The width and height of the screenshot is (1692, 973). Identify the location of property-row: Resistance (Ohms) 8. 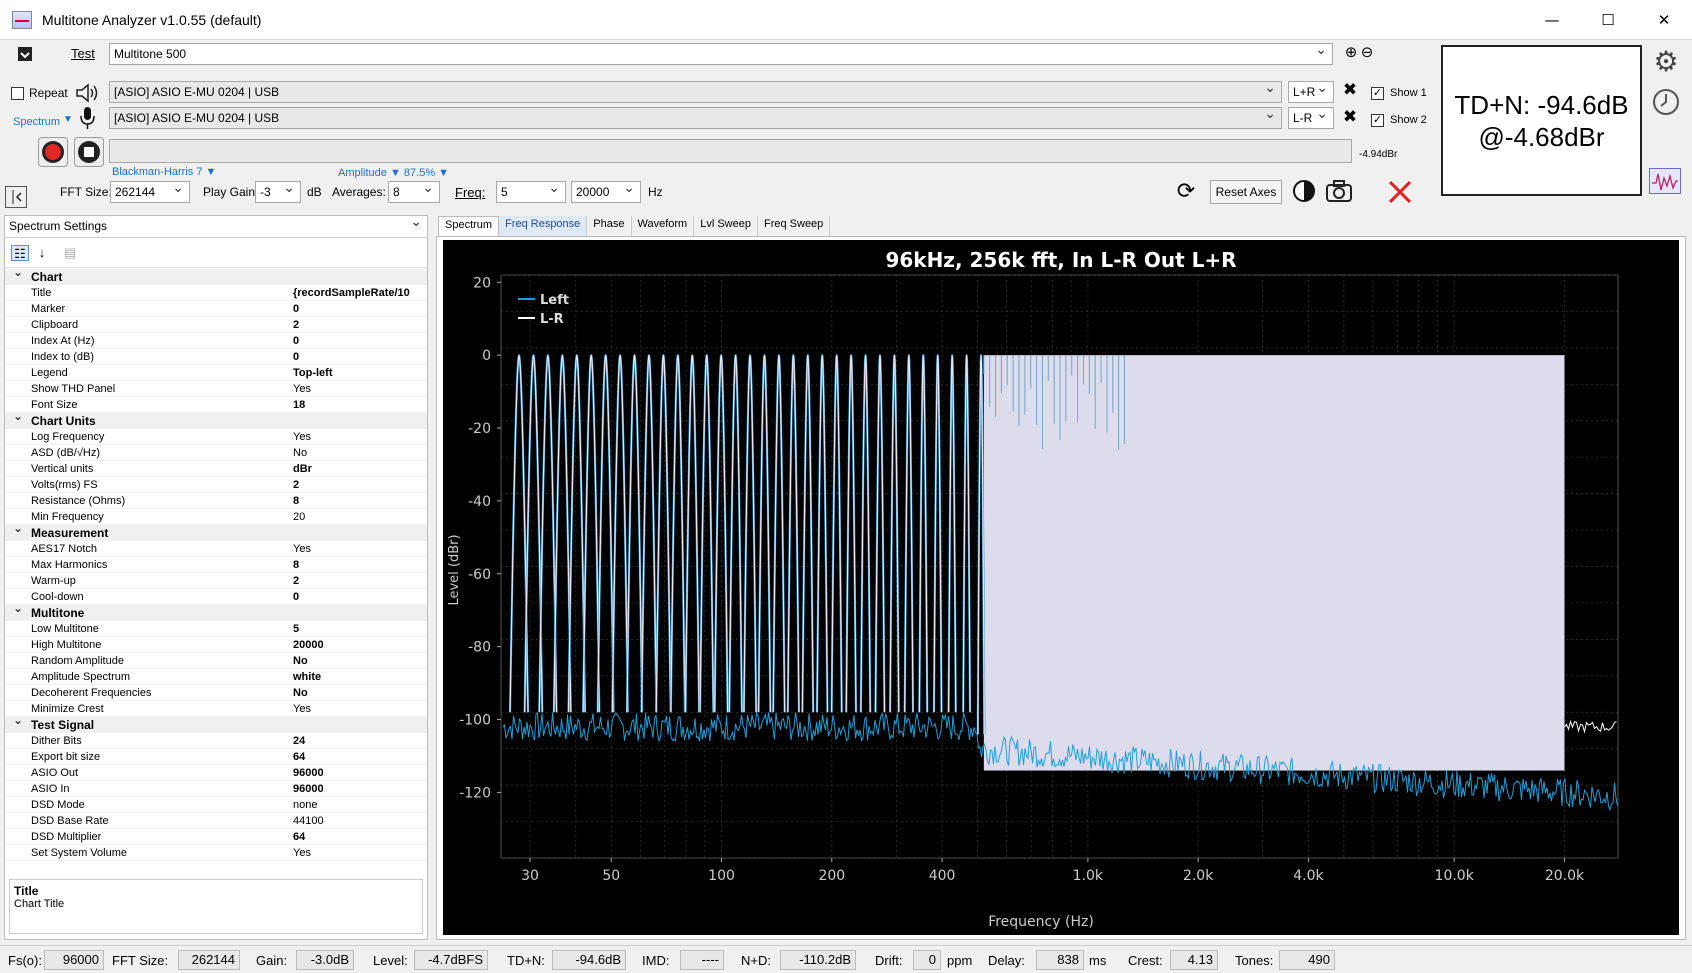
(216, 501).